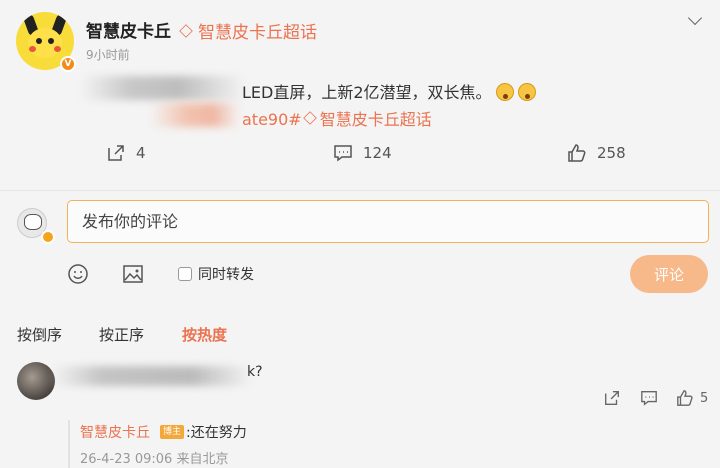  I want to click on sort-tab-desc: 按倒序, so click(39, 334).